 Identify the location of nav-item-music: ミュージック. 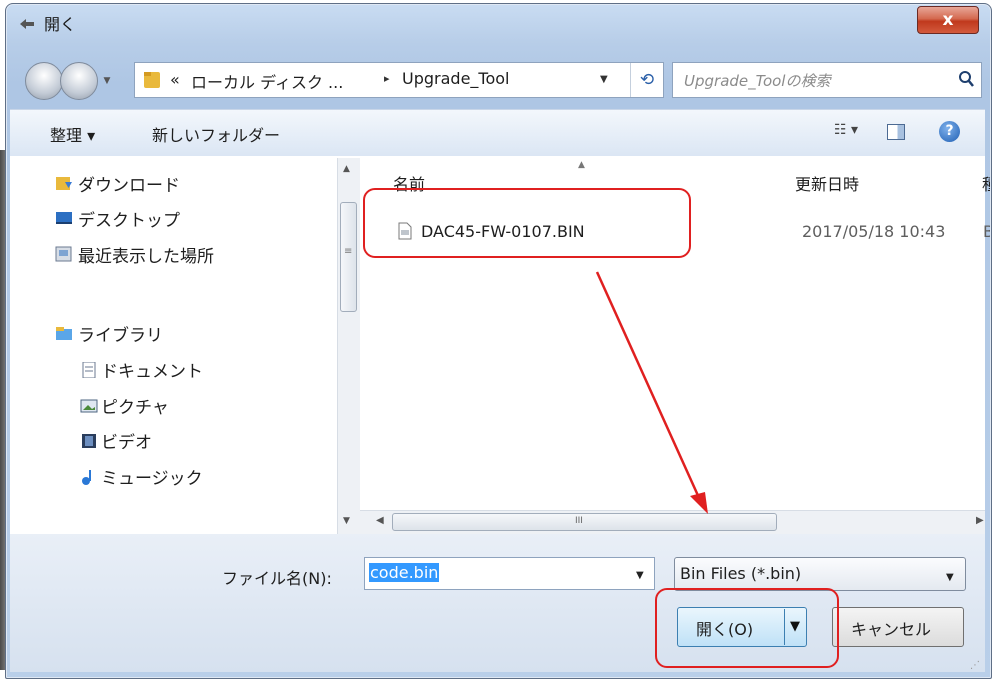
(152, 476).